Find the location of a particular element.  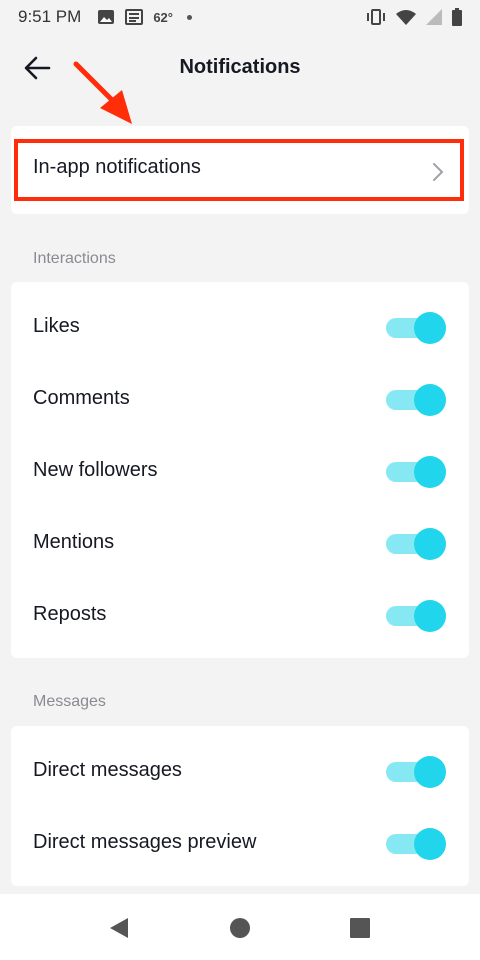

direct-messages-preview-toggle is located at coordinates (416, 843).